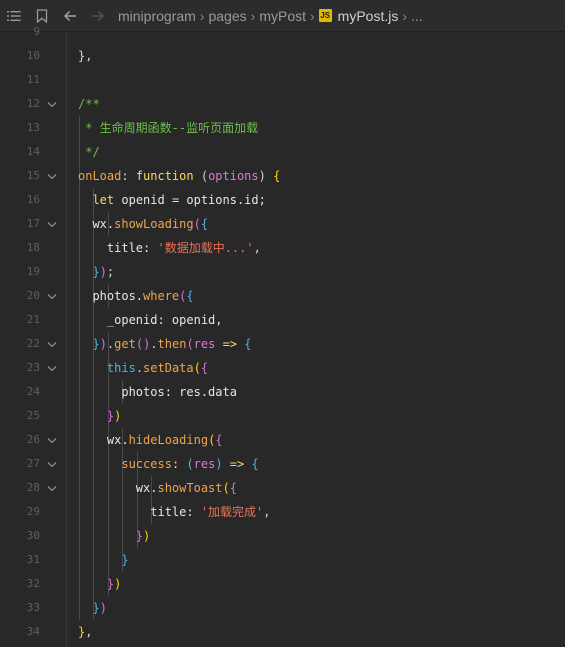 The height and width of the screenshot is (647, 565). What do you see at coordinates (172, 344) in the screenshot?
I see `code-token: then` at bounding box center [172, 344].